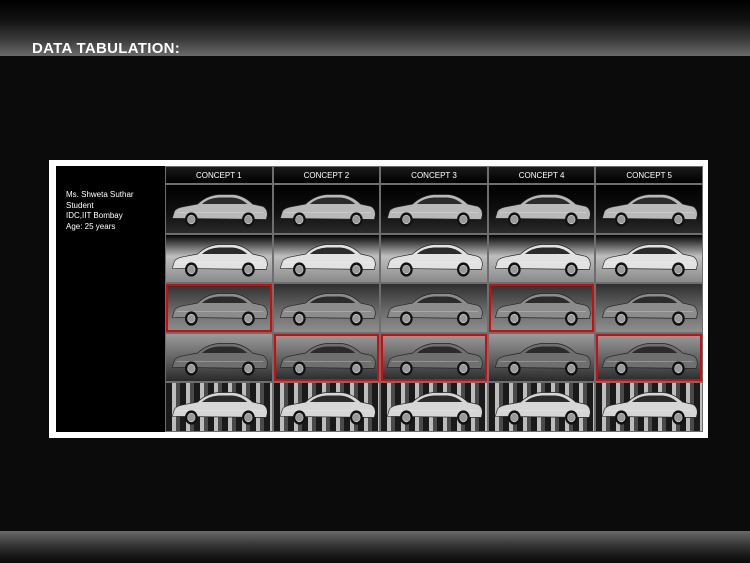 The image size is (750, 563). What do you see at coordinates (434, 357) in the screenshot?
I see `car-image-r4-c3` at bounding box center [434, 357].